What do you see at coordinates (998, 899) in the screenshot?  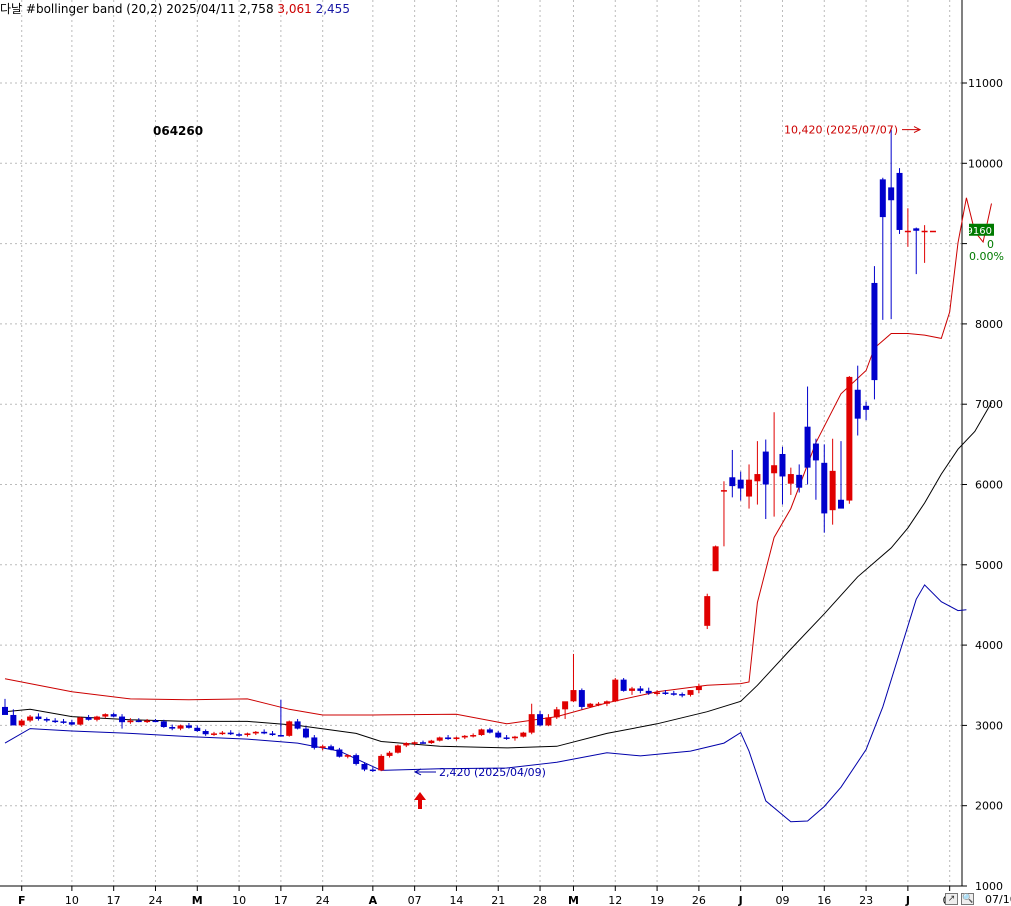 I see `last-date: 07/10` at bounding box center [998, 899].